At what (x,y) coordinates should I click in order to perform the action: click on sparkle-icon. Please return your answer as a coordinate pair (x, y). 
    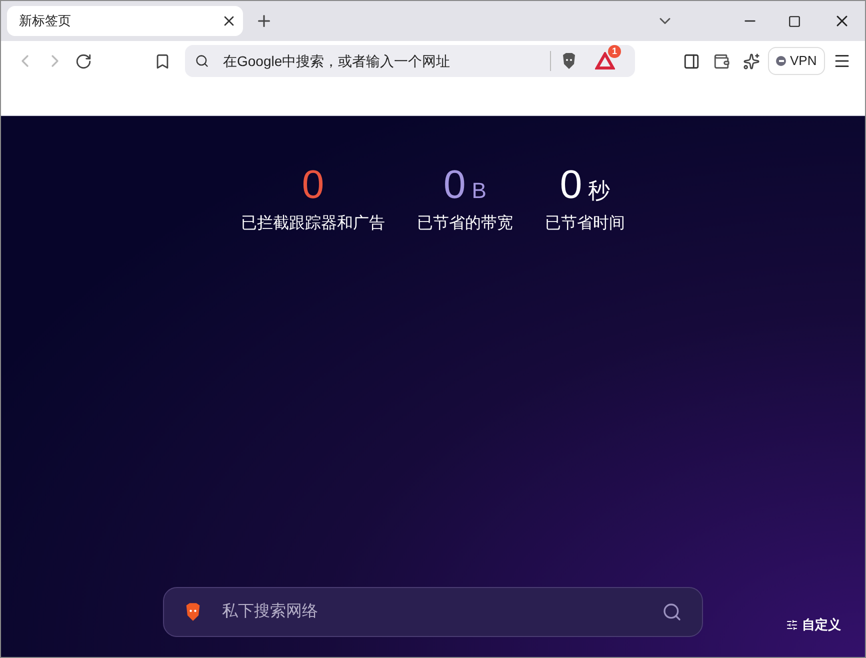
    Looking at the image, I should click on (751, 61).